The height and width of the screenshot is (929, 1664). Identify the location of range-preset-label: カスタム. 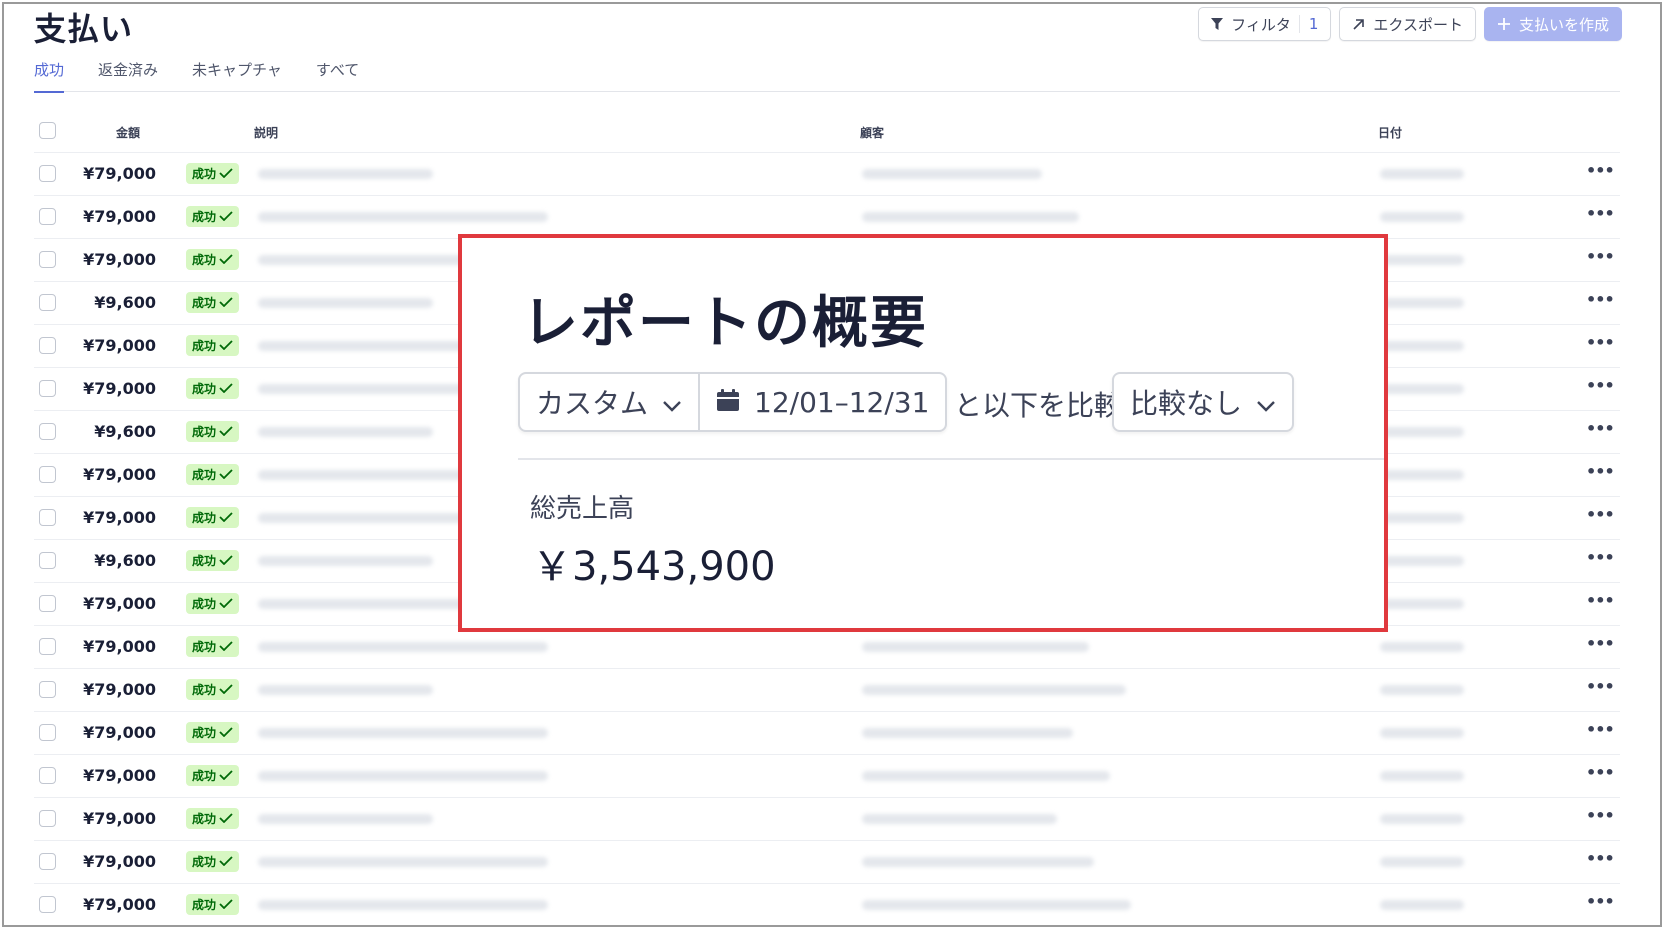
(592, 403).